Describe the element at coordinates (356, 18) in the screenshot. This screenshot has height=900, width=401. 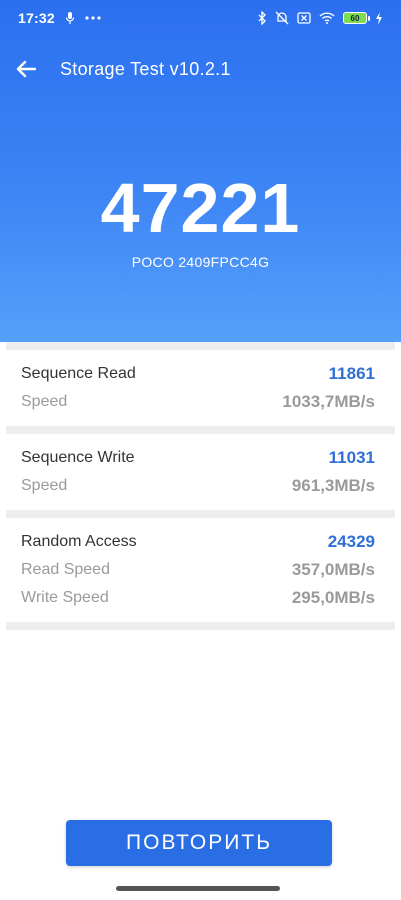
I see `battery-icon: 60` at that location.